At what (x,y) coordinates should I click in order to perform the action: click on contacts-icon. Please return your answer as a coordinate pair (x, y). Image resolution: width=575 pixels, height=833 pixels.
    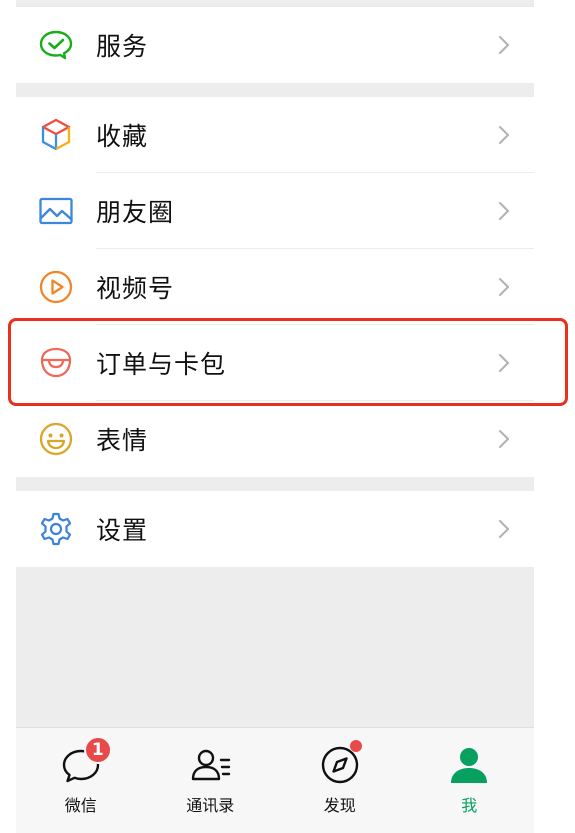
    Looking at the image, I should click on (210, 765).